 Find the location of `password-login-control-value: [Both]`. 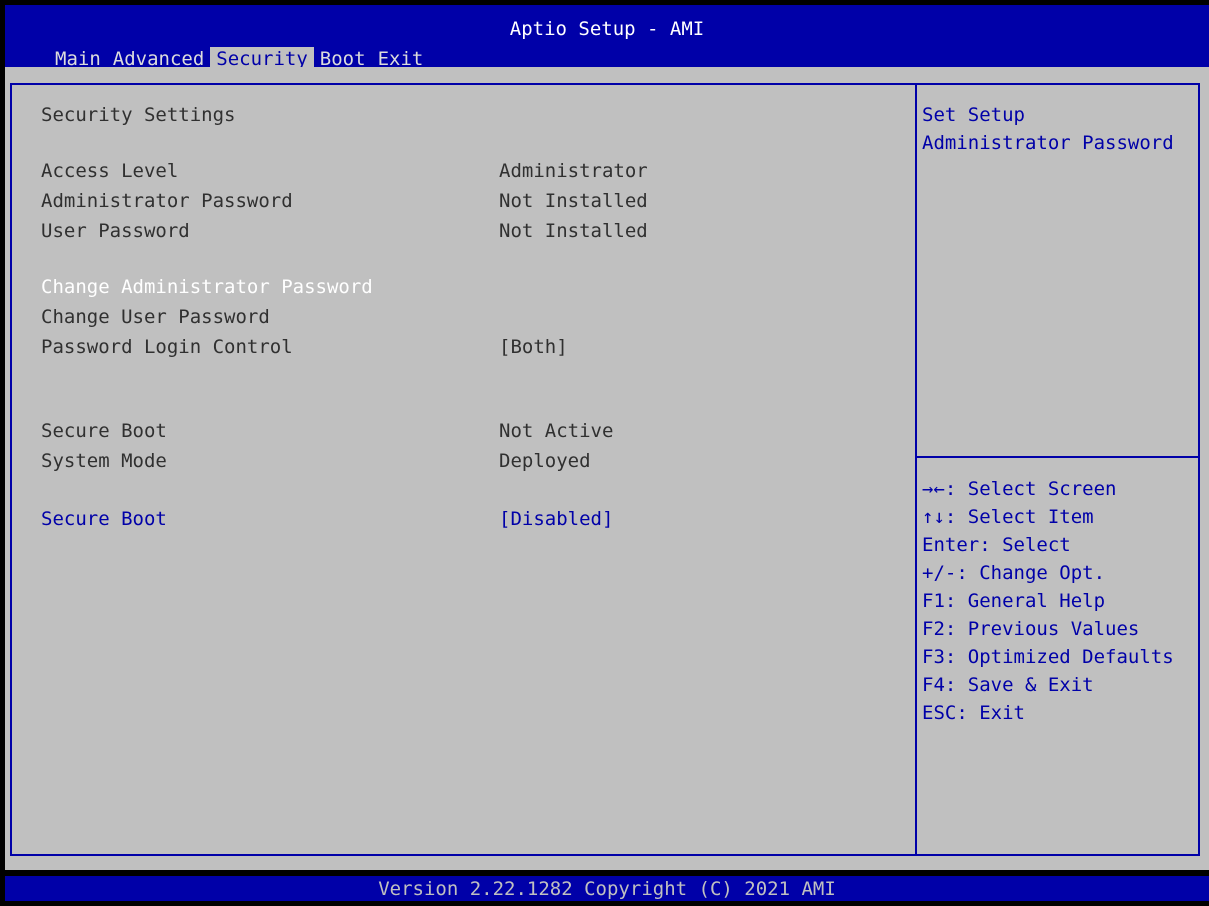

password-login-control-value: [Both] is located at coordinates (533, 347).